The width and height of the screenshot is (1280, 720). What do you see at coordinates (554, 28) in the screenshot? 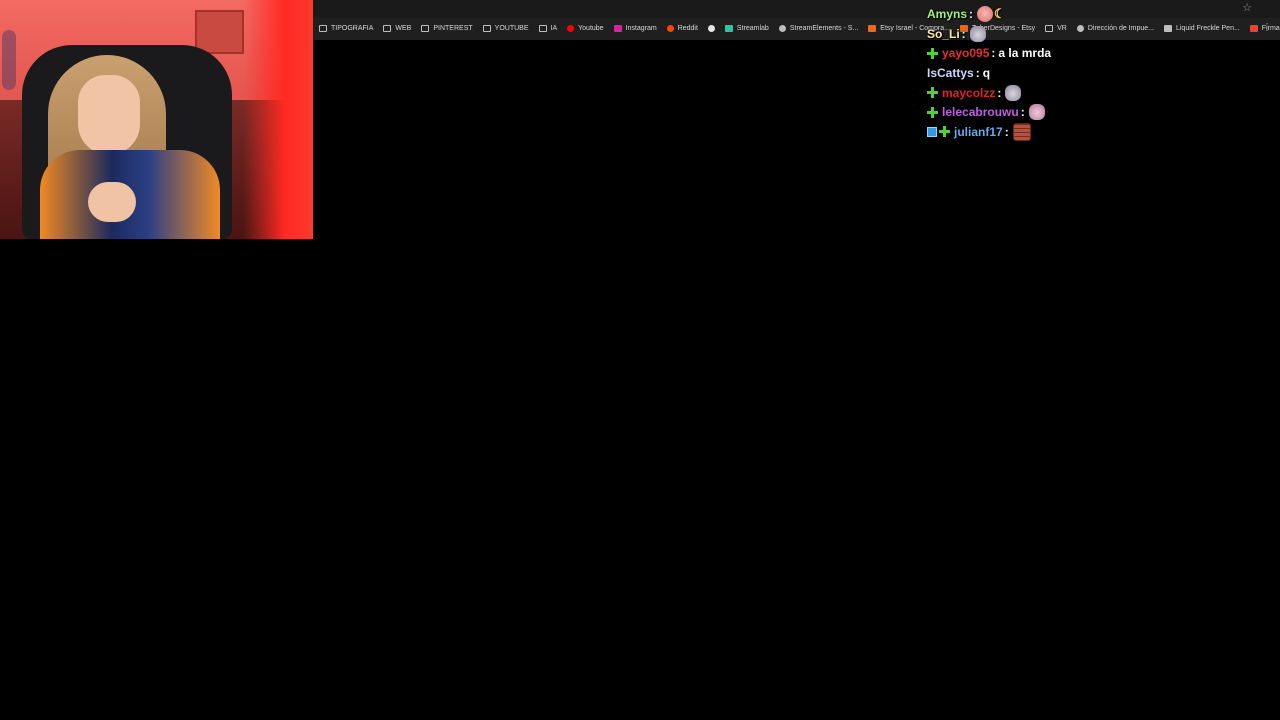
I see `bookmark-label: IA` at bounding box center [554, 28].